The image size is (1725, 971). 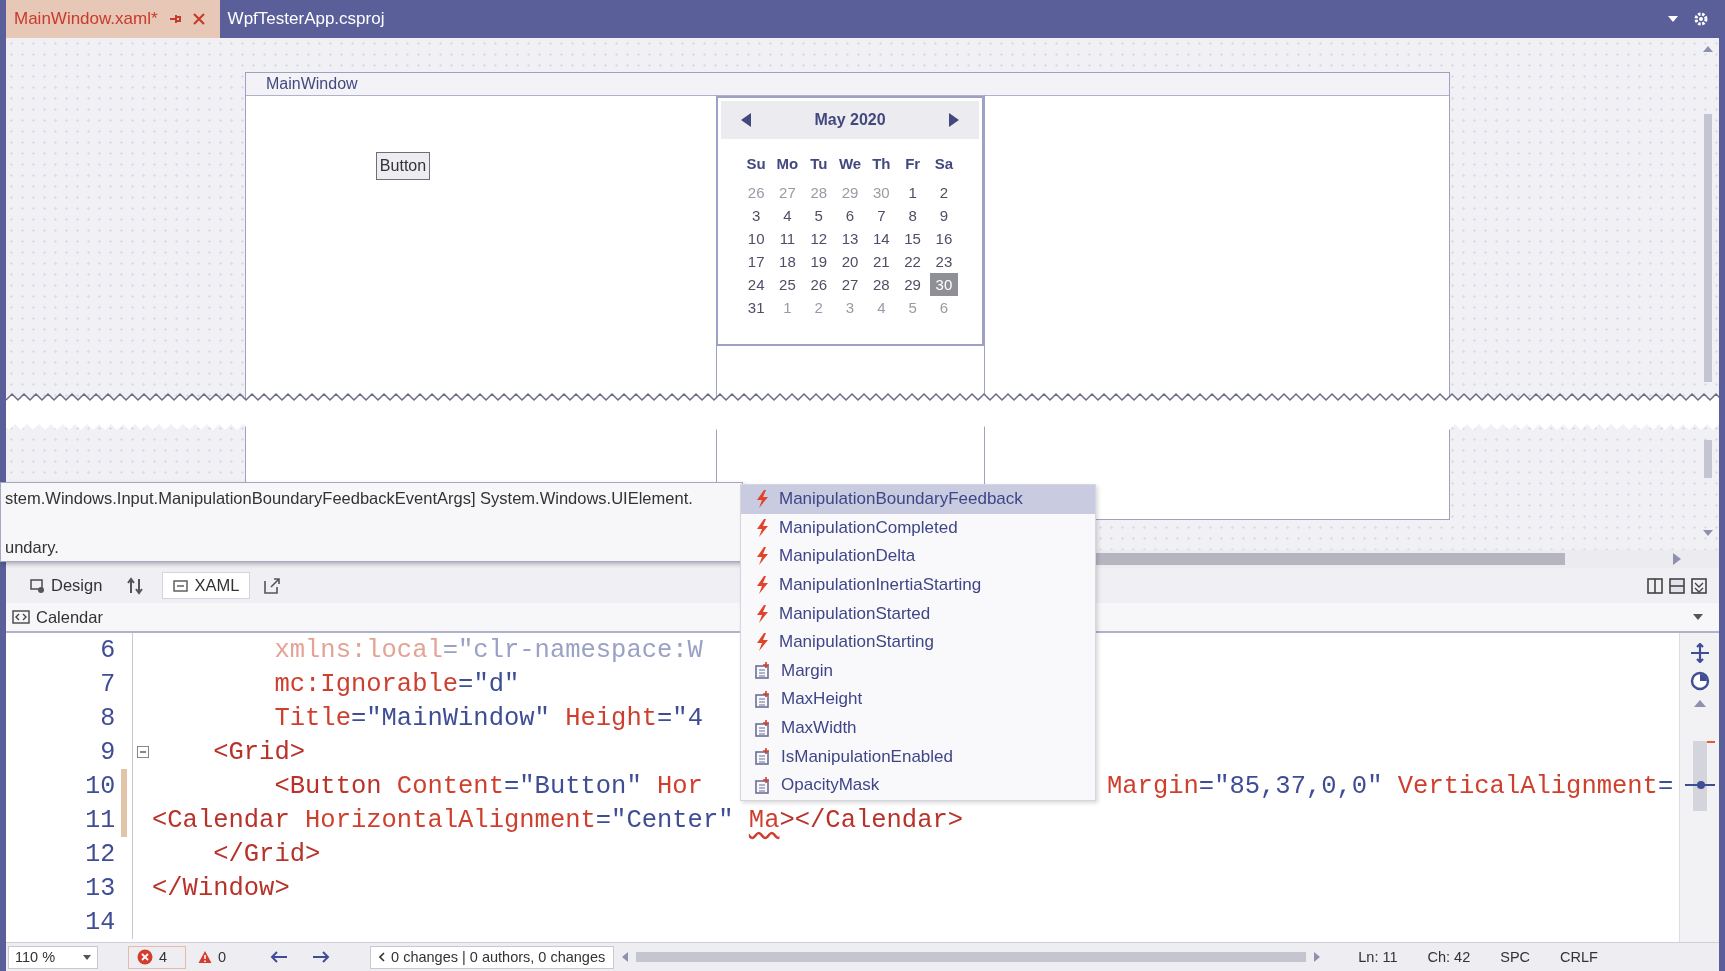 What do you see at coordinates (272, 585) in the screenshot?
I see `popout-icon` at bounding box center [272, 585].